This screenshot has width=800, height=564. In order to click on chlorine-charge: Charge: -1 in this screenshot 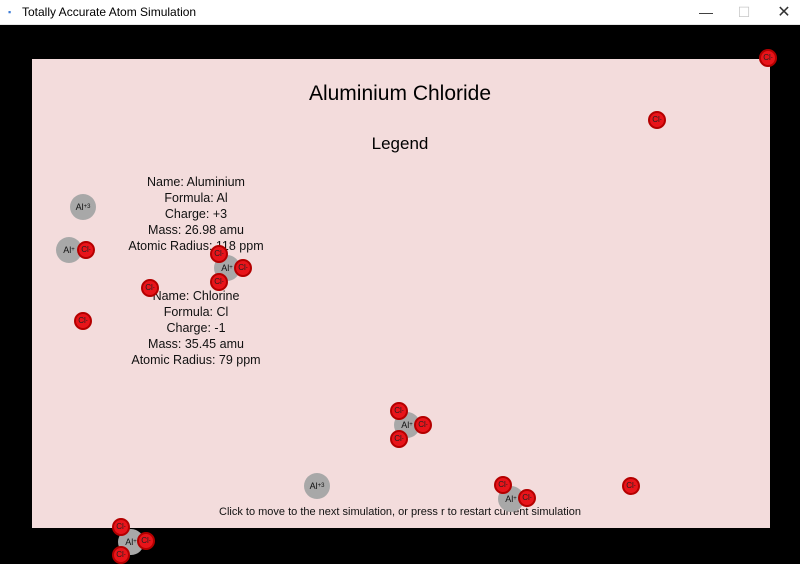, I will do `click(196, 328)`.